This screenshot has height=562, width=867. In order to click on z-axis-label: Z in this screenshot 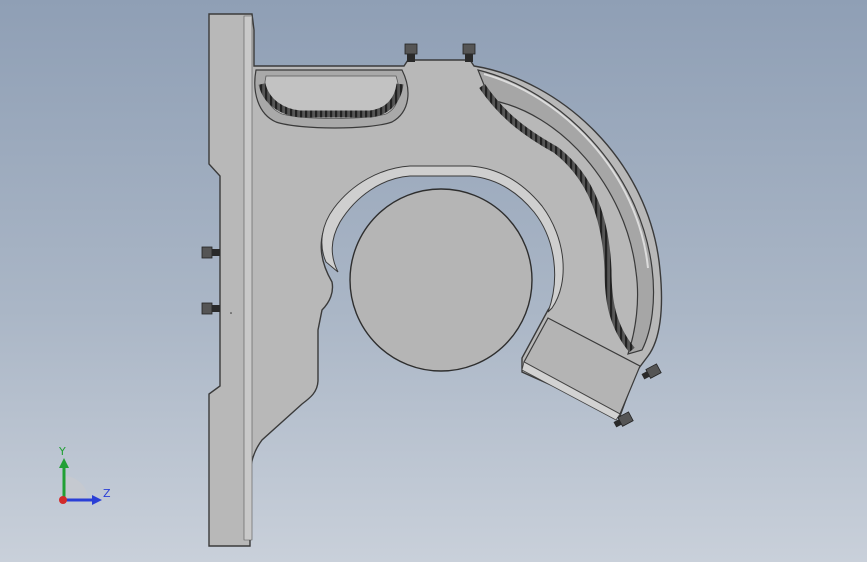, I will do `click(107, 493)`.